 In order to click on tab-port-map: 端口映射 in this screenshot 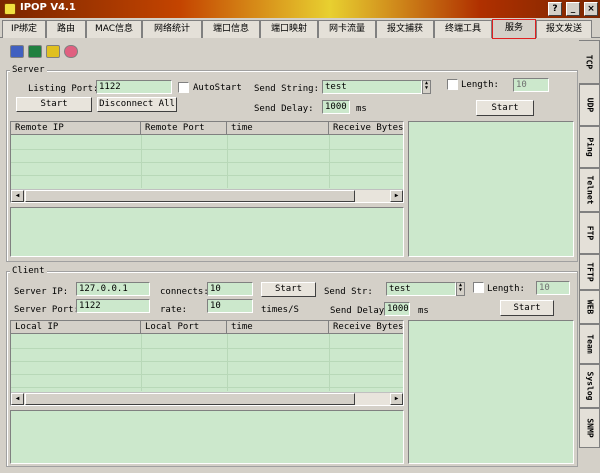, I will do `click(289, 29)`.